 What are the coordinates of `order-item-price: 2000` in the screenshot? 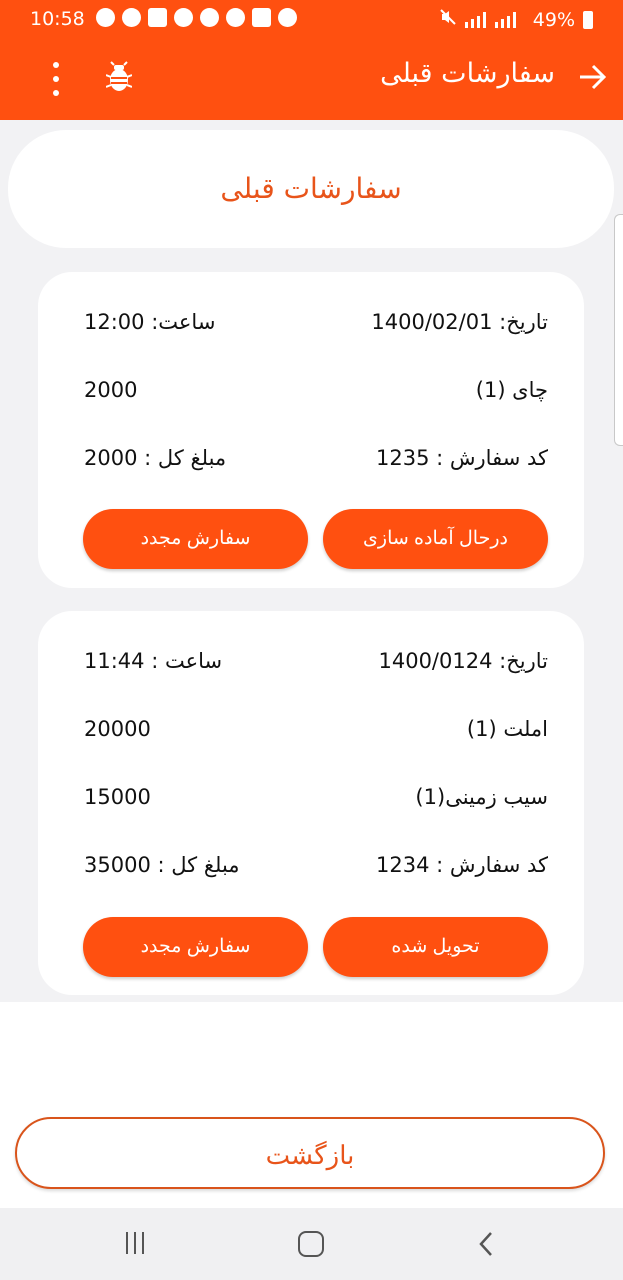 It's located at (111, 390).